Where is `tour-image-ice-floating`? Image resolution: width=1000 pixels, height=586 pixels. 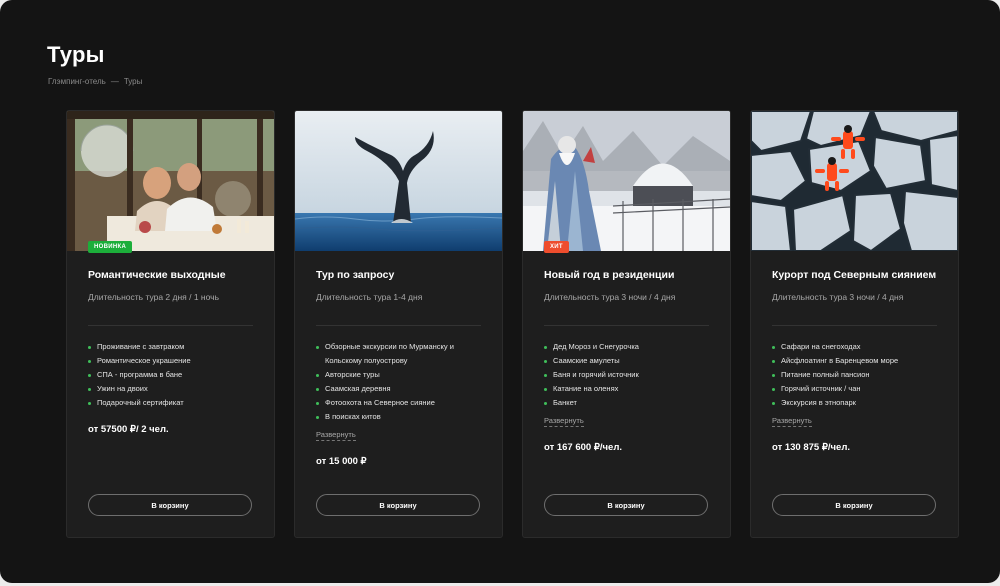
tour-image-ice-floating is located at coordinates (854, 181).